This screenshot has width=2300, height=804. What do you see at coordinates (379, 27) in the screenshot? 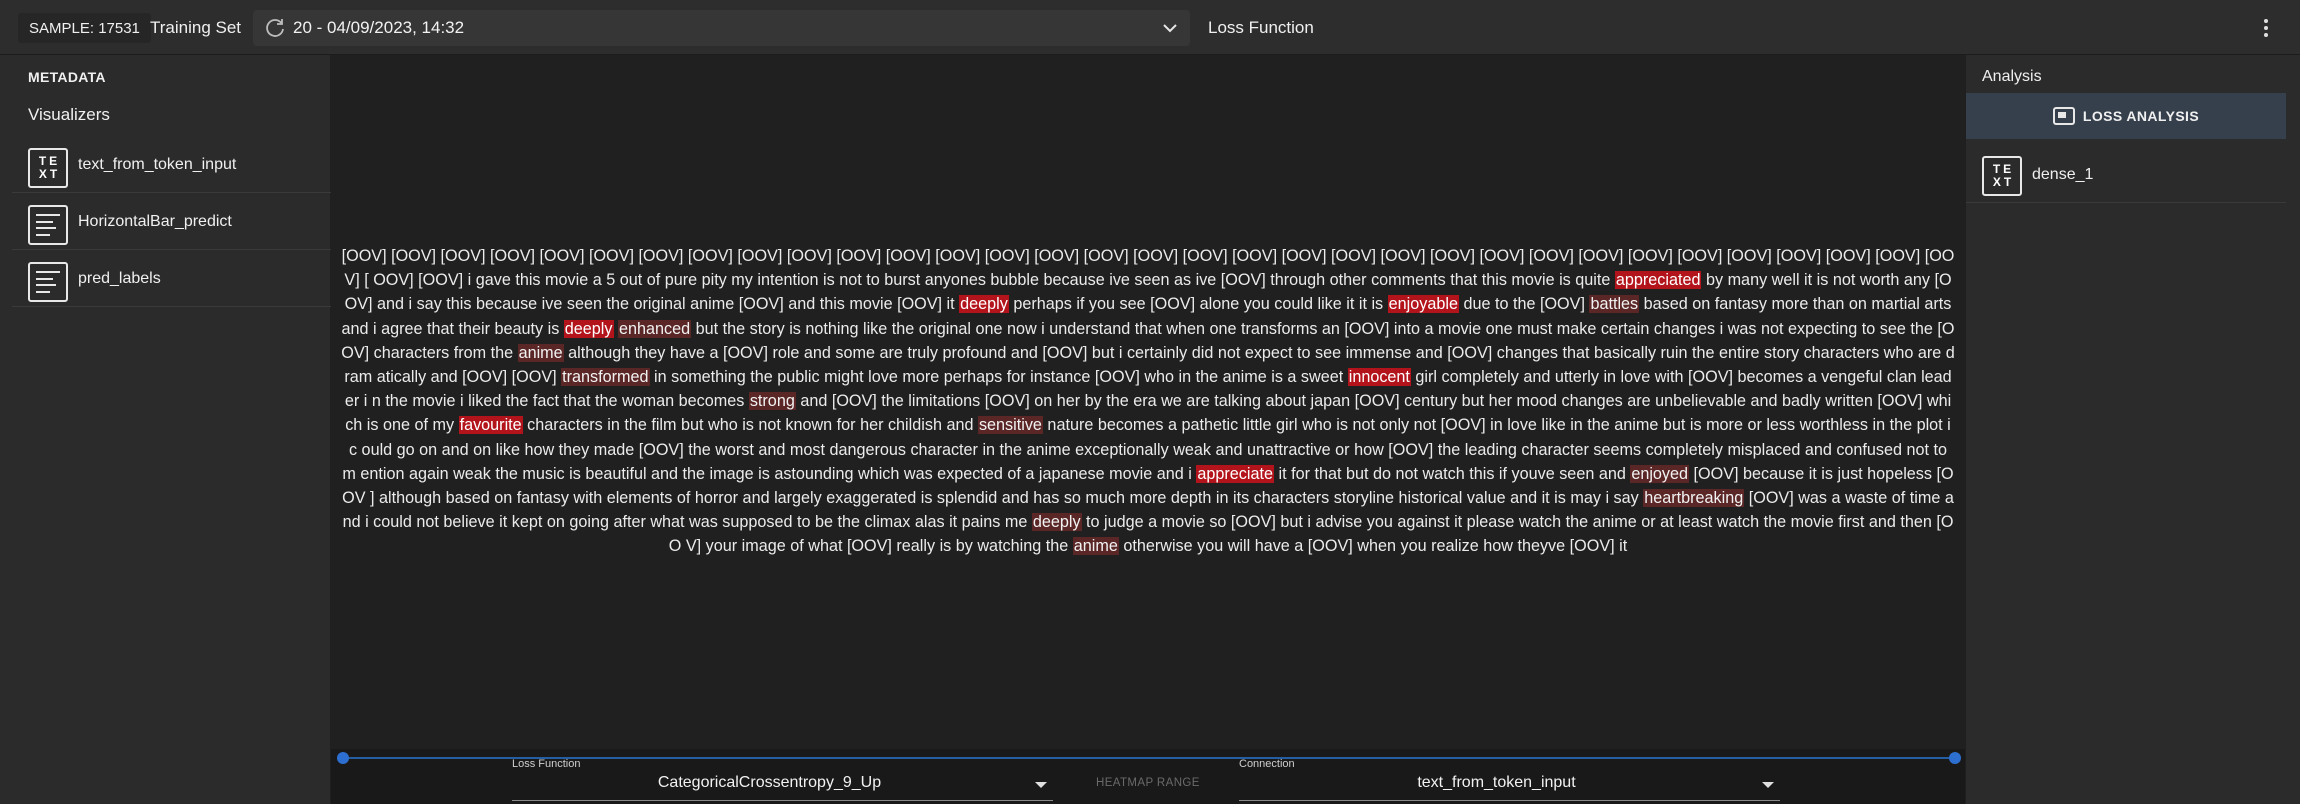
I see `epoch-value: 20 - 04/09/2023, 14:32` at bounding box center [379, 27].